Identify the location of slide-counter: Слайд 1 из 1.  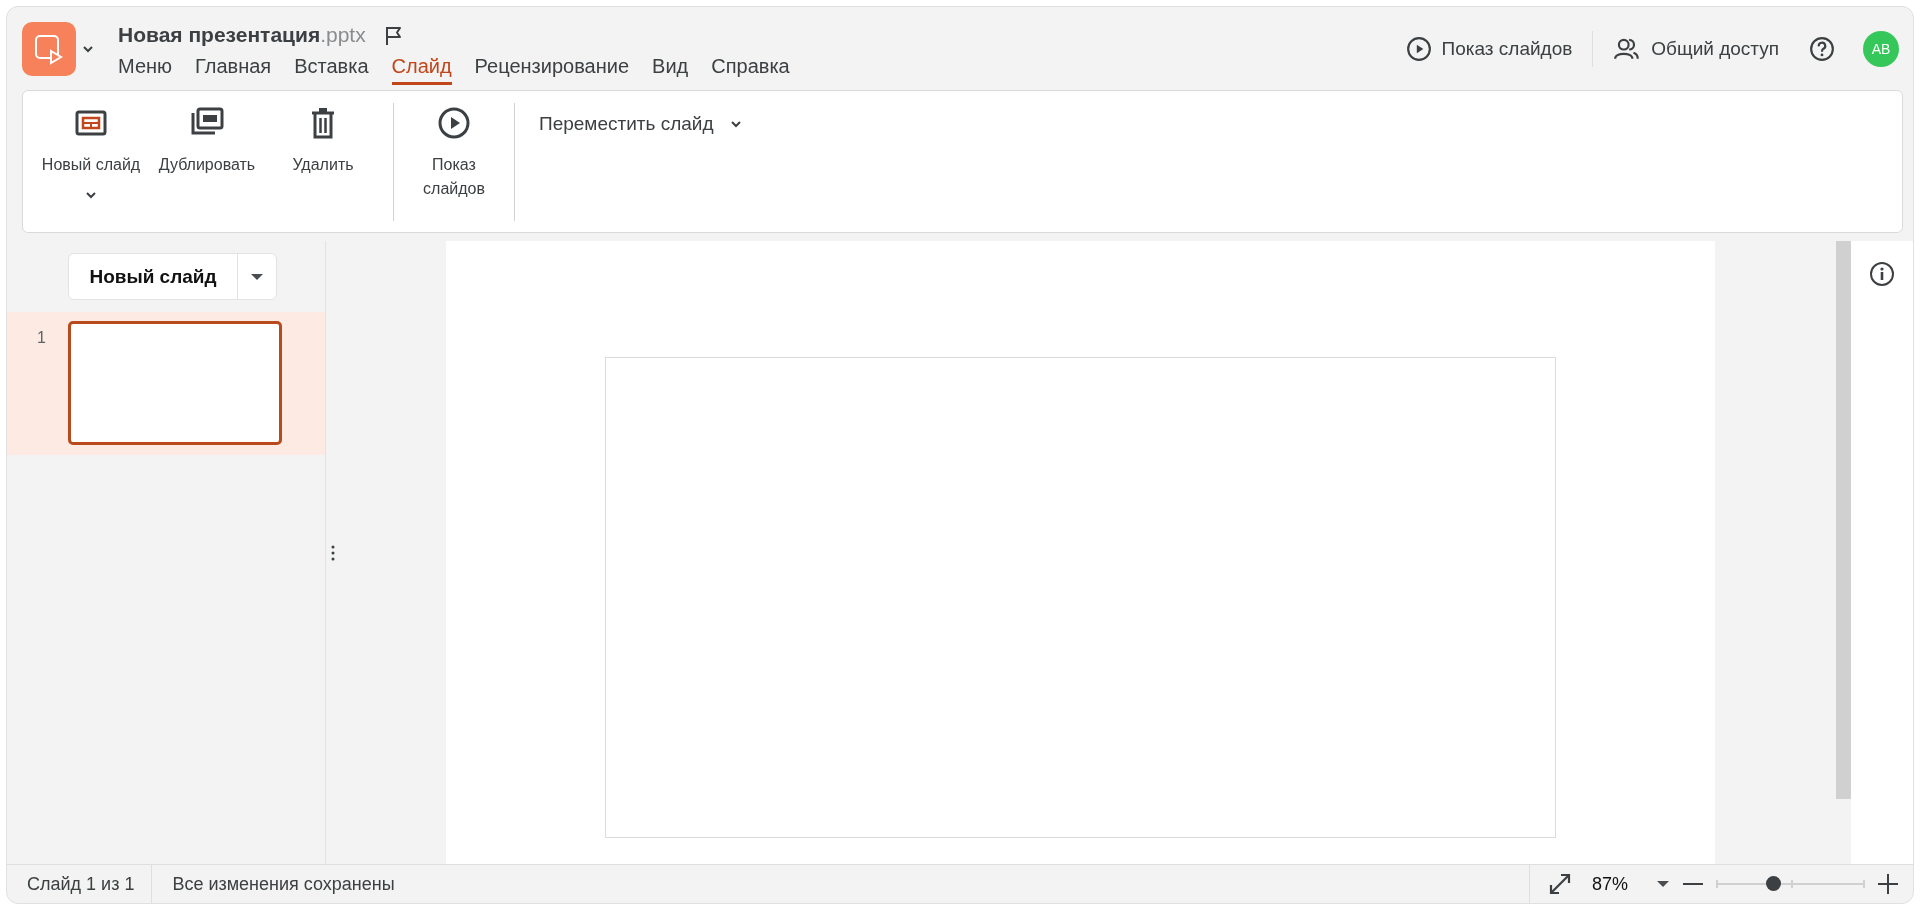
(80, 884).